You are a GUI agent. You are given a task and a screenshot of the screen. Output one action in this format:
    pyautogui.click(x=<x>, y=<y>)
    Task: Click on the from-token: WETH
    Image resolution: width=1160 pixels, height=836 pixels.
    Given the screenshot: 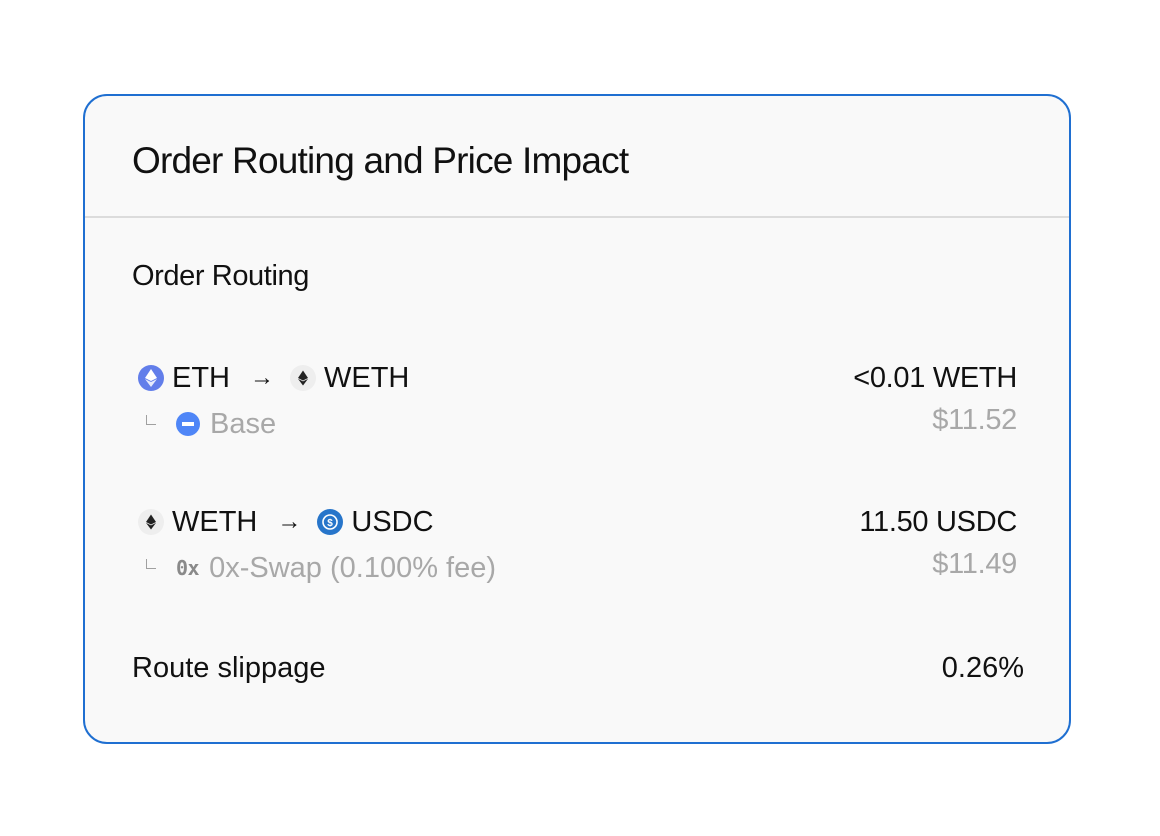 What is the action you would take?
    pyautogui.click(x=197, y=522)
    